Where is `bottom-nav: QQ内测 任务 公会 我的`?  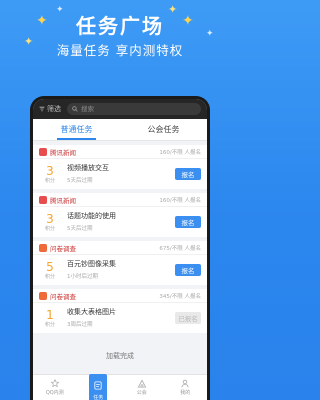 bottom-nav: QQ内测 任务 公会 我的 is located at coordinates (120, 386).